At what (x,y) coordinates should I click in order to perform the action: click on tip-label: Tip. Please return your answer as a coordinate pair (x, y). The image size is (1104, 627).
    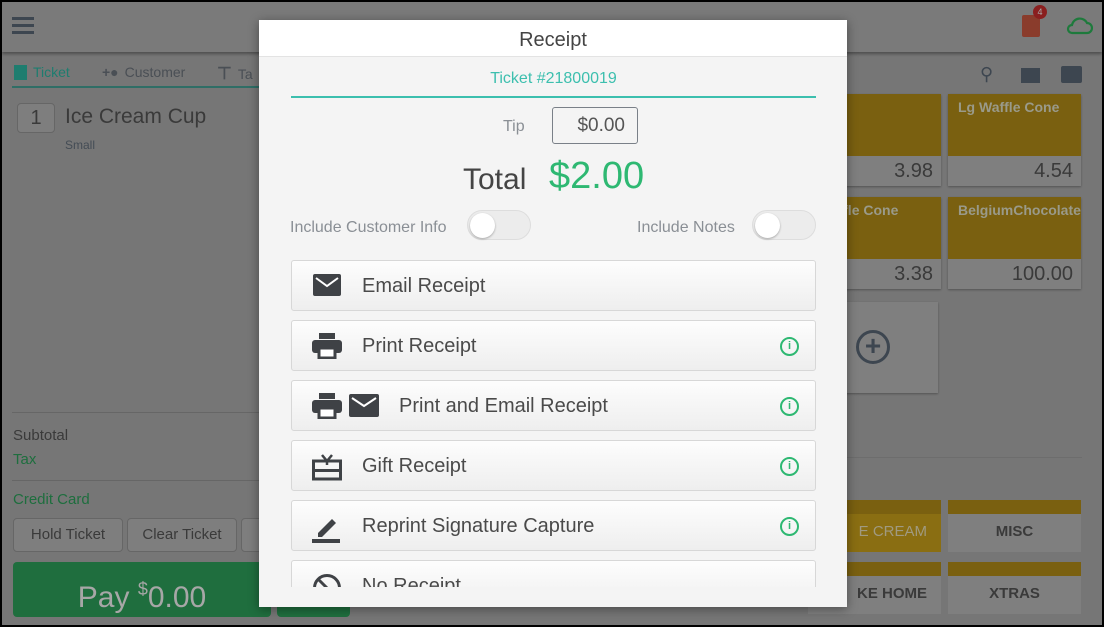
    Looking at the image, I should click on (514, 126).